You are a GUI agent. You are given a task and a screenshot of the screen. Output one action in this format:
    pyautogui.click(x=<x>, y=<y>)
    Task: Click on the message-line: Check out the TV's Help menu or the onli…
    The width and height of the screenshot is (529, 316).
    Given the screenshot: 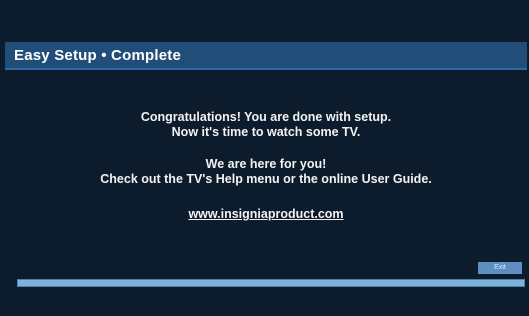 What is the action you would take?
    pyautogui.click(x=266, y=179)
    